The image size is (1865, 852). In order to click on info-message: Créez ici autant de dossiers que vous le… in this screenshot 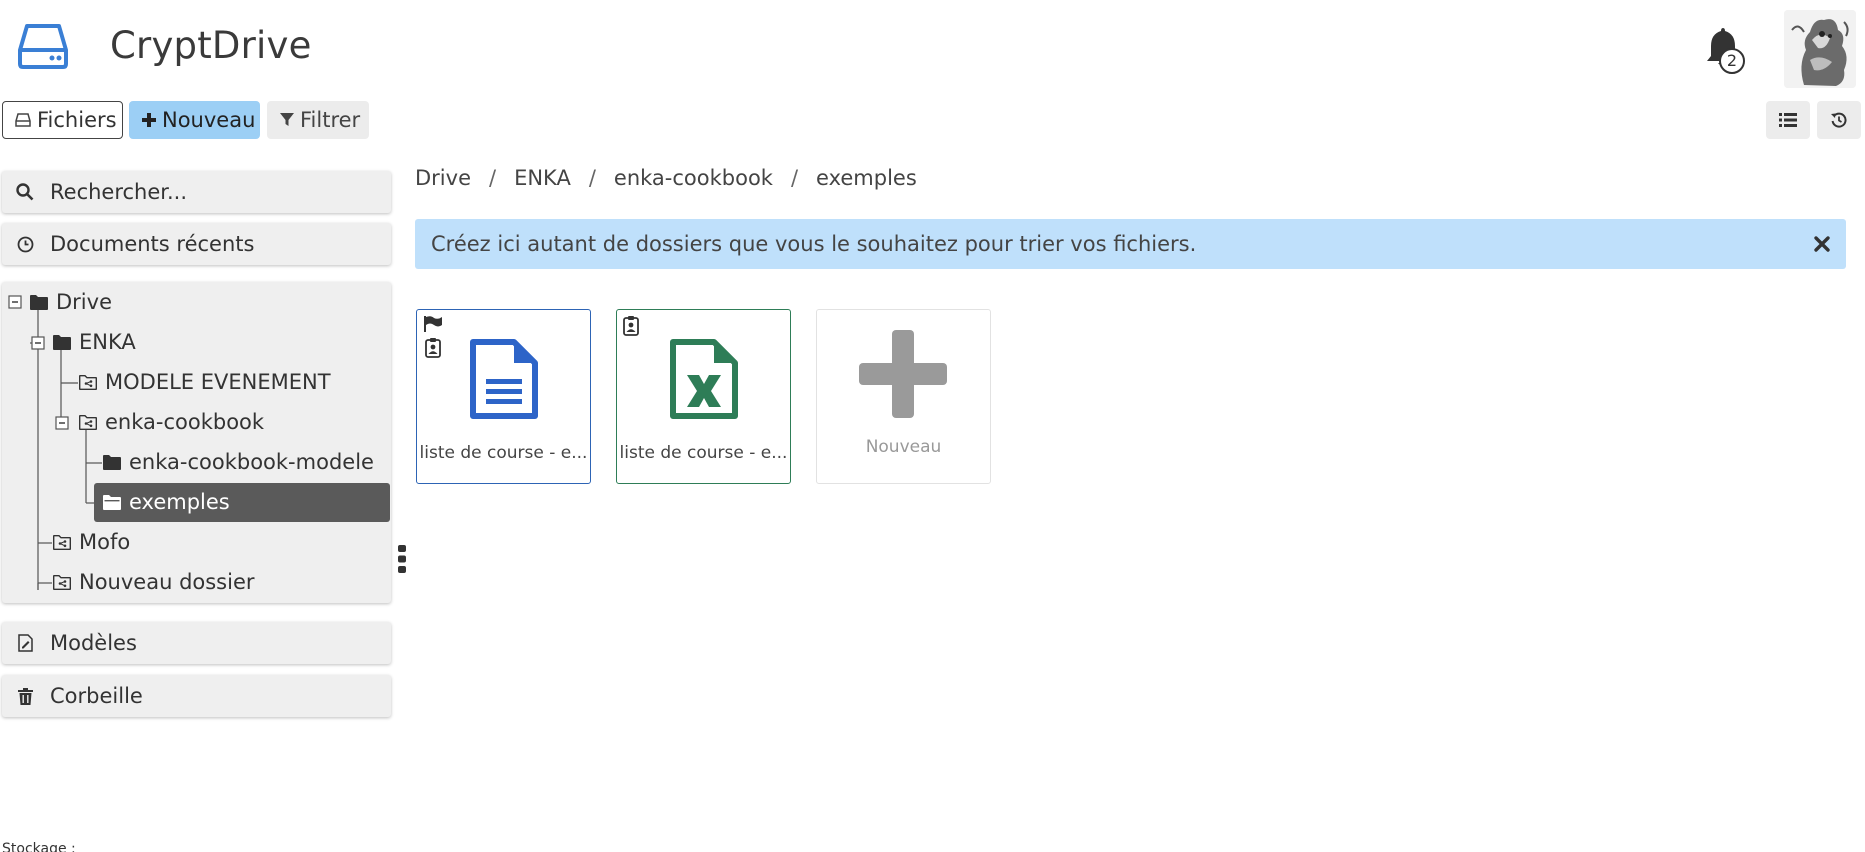, I will do `click(814, 244)`.